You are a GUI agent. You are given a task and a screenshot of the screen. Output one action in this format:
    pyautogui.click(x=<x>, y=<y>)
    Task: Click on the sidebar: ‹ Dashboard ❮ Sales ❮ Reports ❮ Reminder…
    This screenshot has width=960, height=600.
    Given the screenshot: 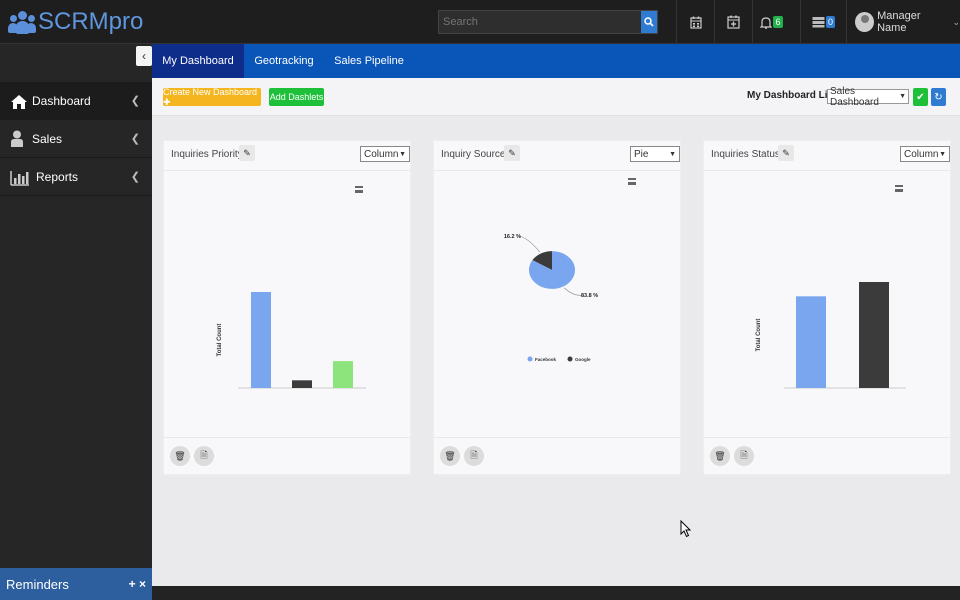 What is the action you would take?
    pyautogui.click(x=76, y=322)
    